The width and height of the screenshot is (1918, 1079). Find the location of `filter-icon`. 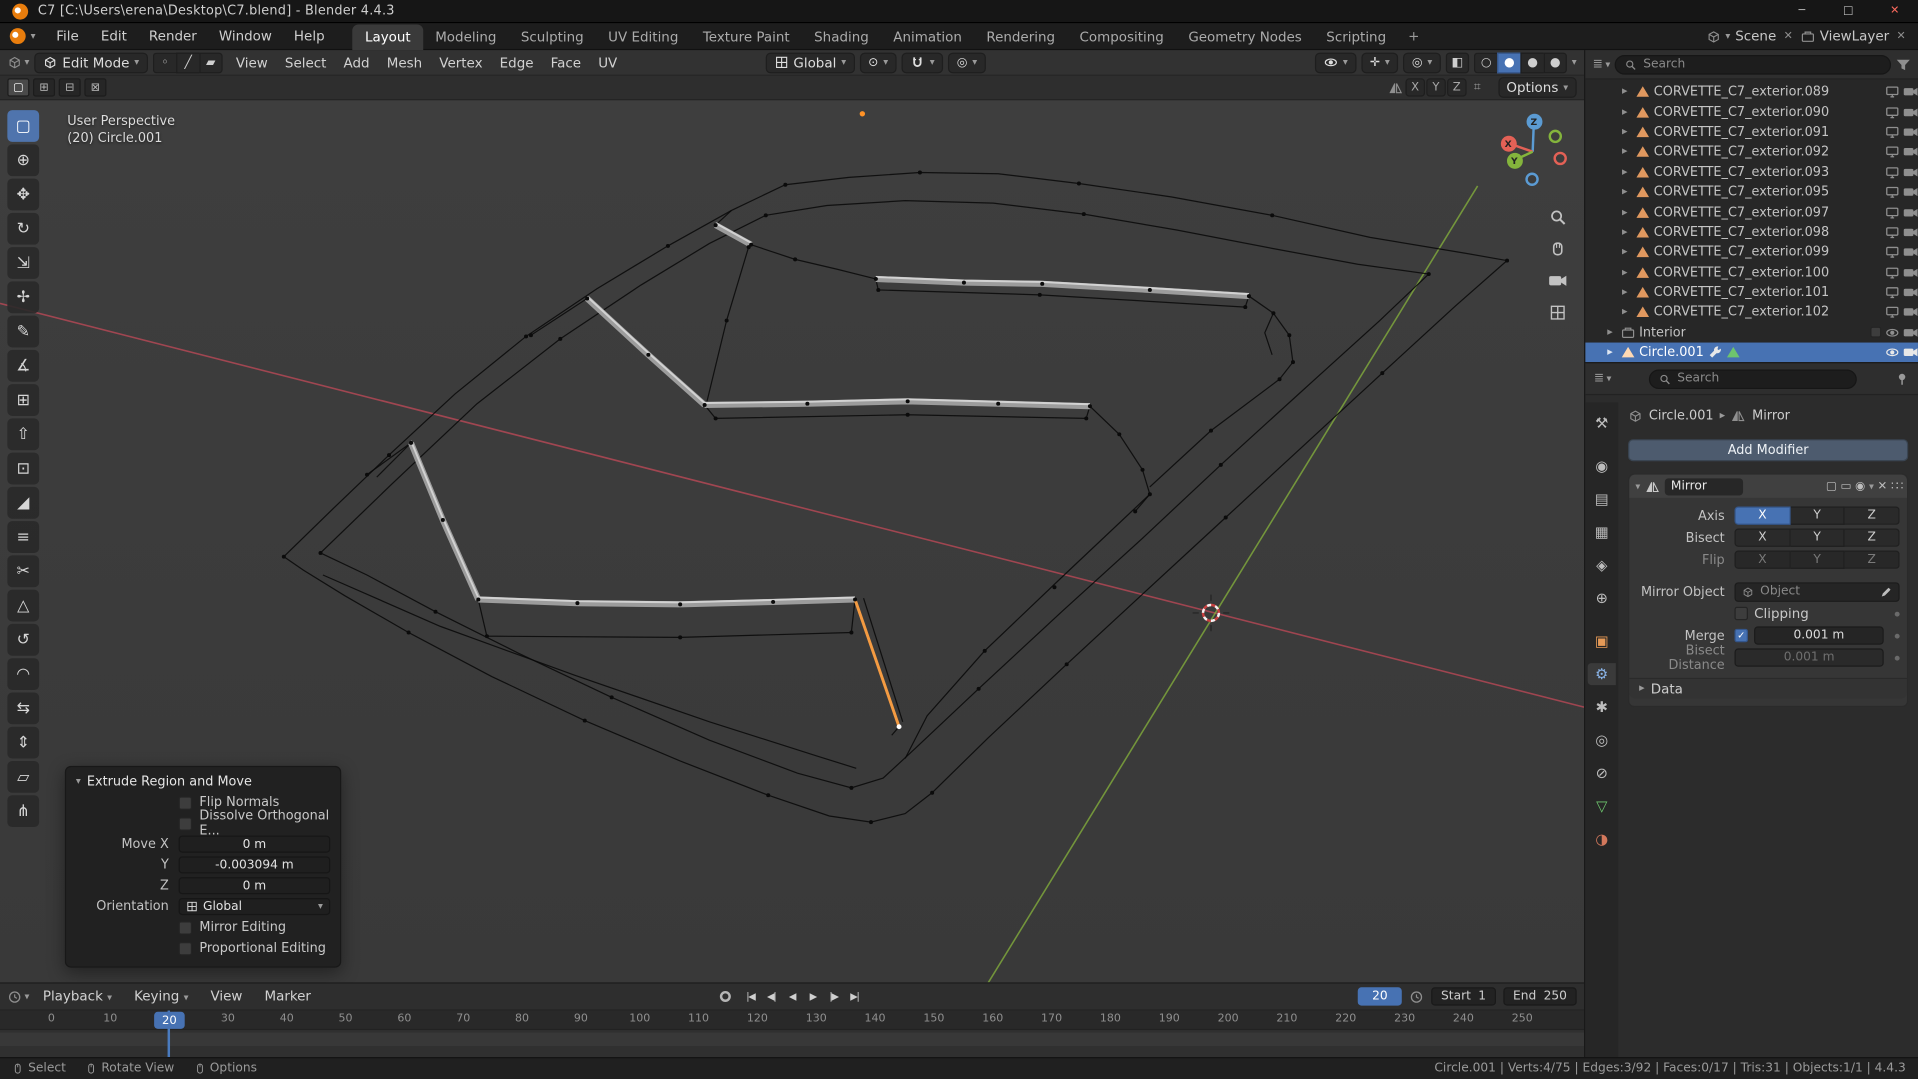

filter-icon is located at coordinates (1903, 64).